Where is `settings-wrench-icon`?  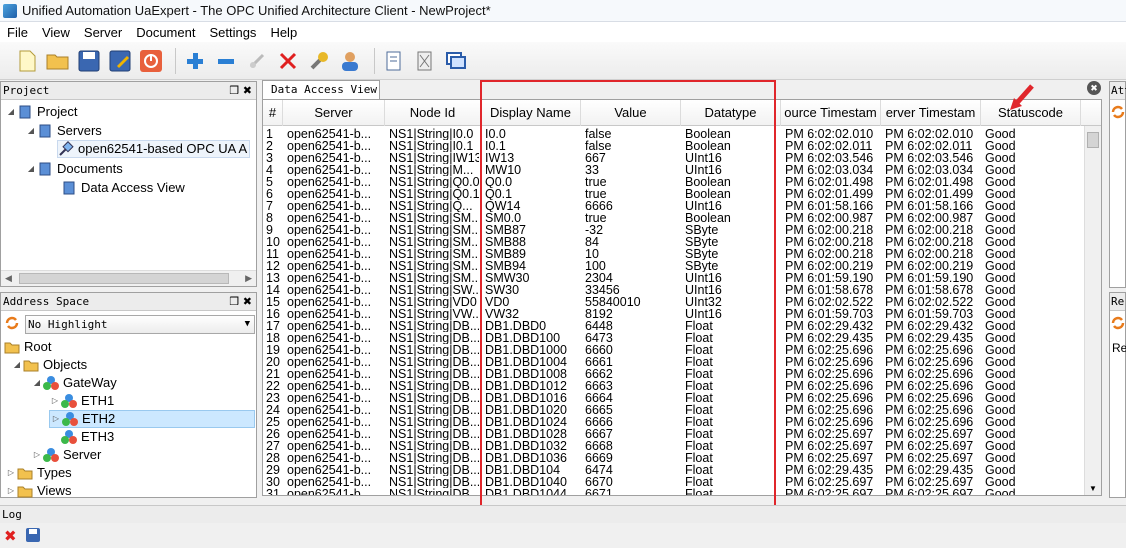
settings-wrench-icon is located at coordinates (319, 61).